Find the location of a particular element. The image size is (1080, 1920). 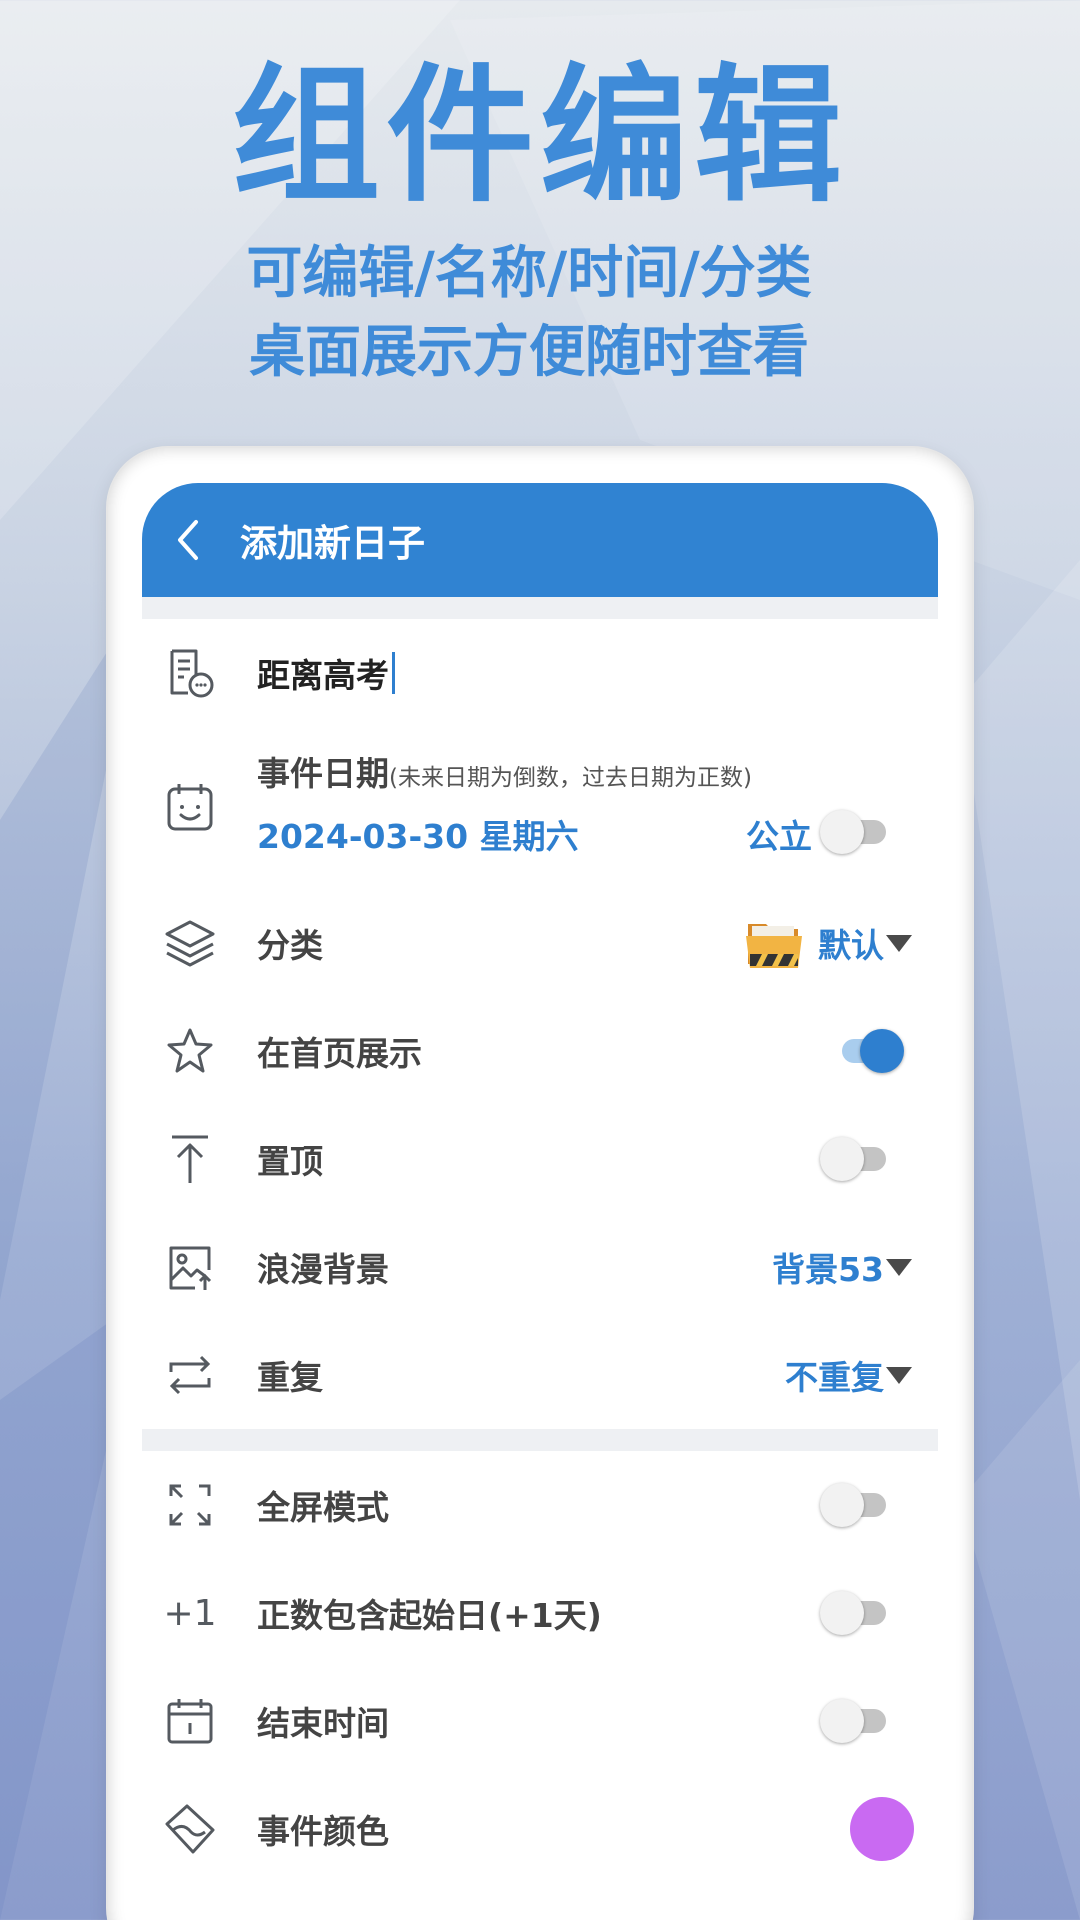

event-color-swatch is located at coordinates (882, 1829).